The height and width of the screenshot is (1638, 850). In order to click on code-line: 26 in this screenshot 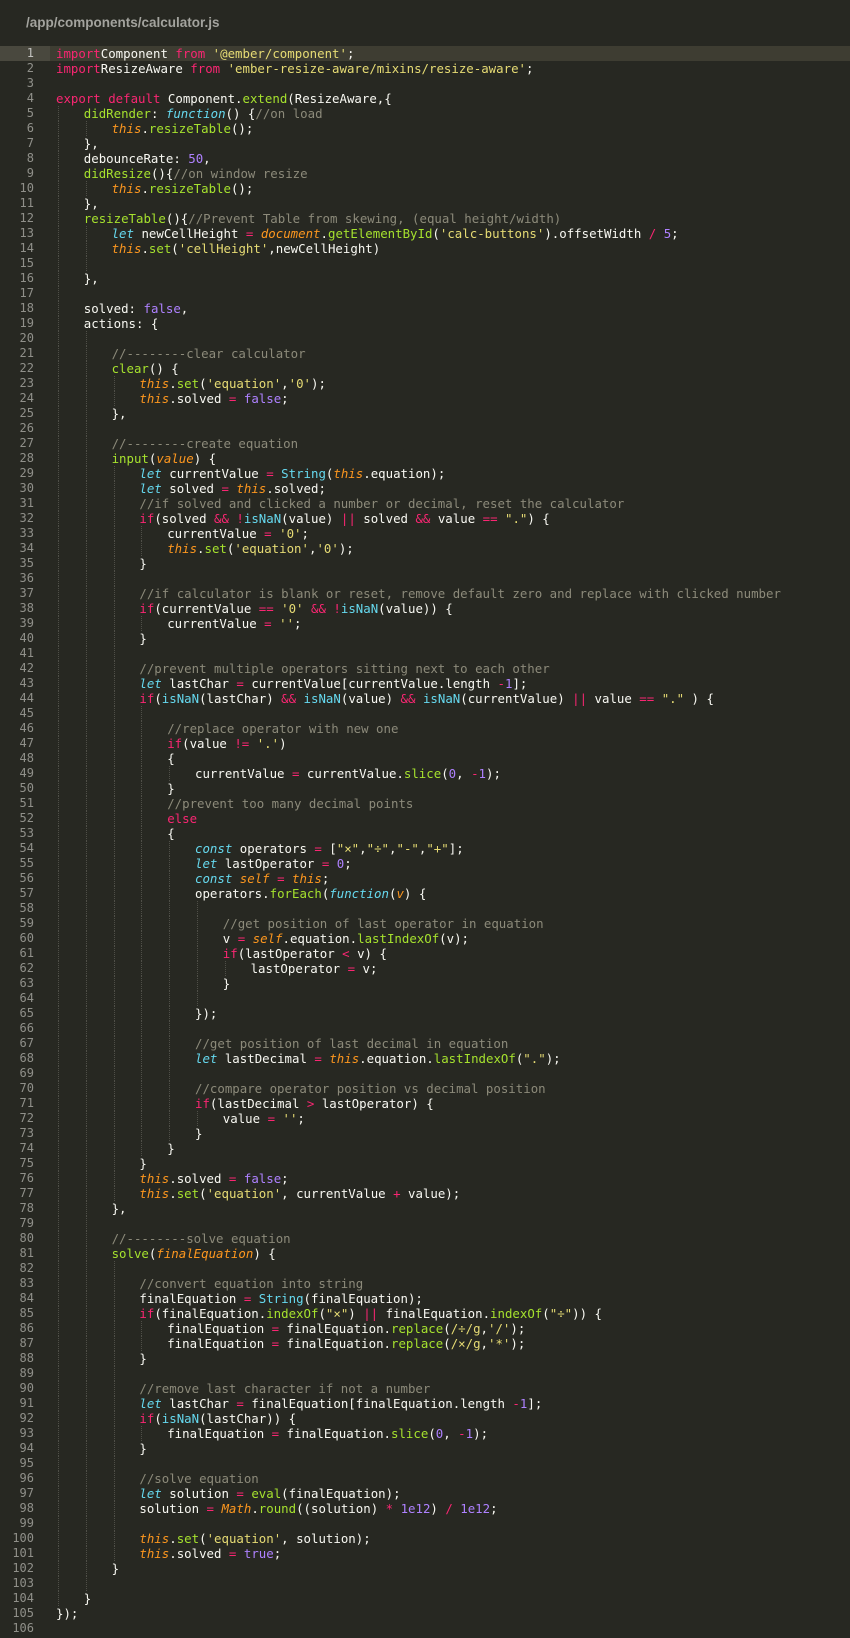, I will do `click(425, 428)`.